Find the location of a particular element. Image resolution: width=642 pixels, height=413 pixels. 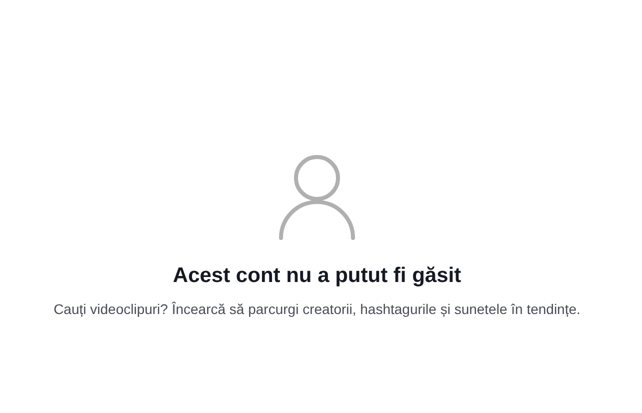

user-icon is located at coordinates (317, 198).